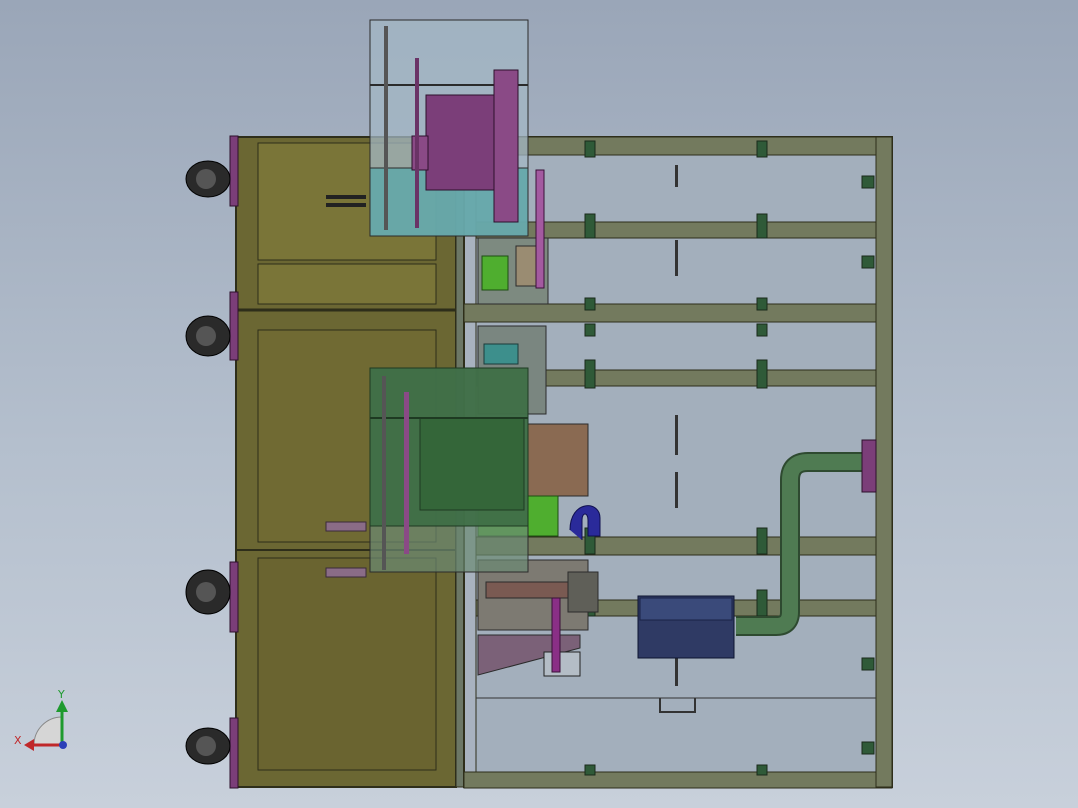 Image resolution: width=1078 pixels, height=808 pixels. I want to click on x-axis-label: X, so click(18, 740).